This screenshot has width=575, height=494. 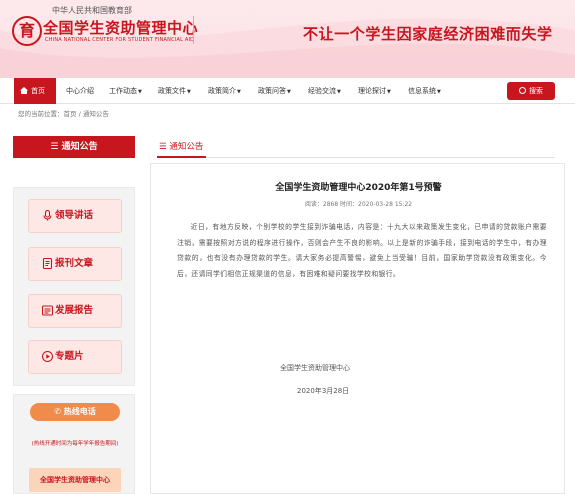 I want to click on nav-policy-docs: 政策文件▼, so click(x=174, y=91).